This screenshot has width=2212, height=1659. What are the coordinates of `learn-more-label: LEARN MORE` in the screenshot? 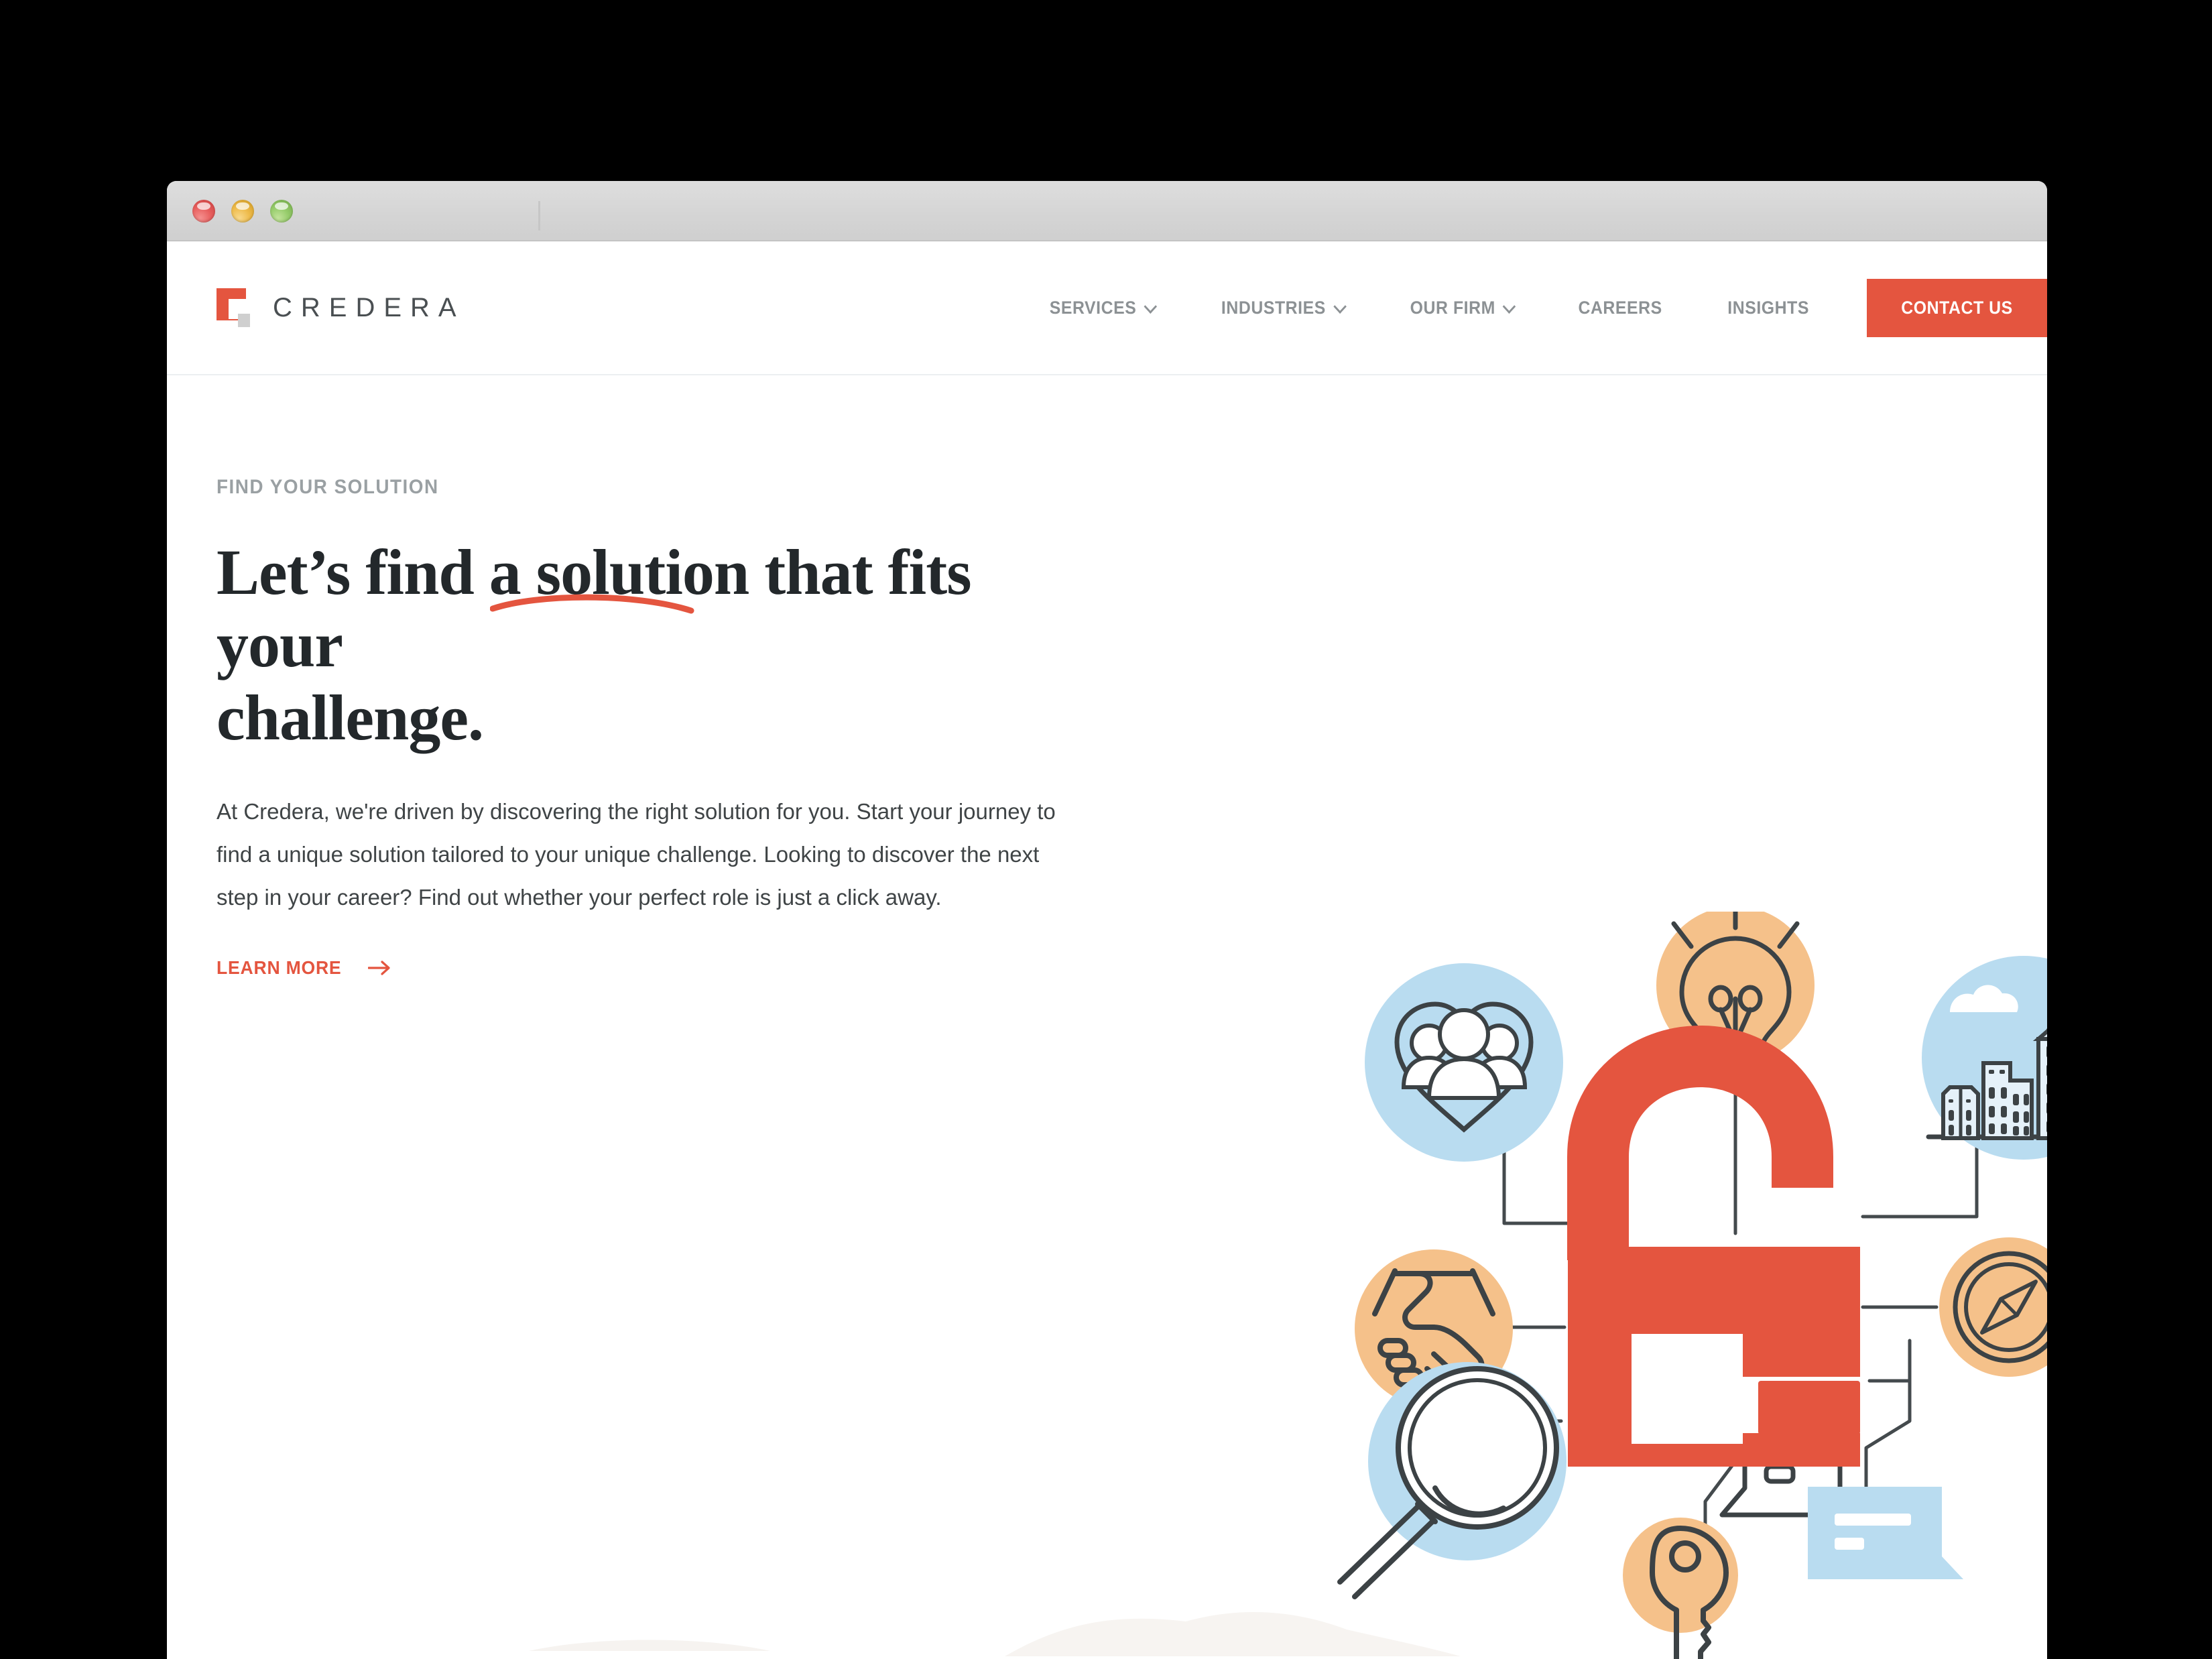 It's located at (279, 968).